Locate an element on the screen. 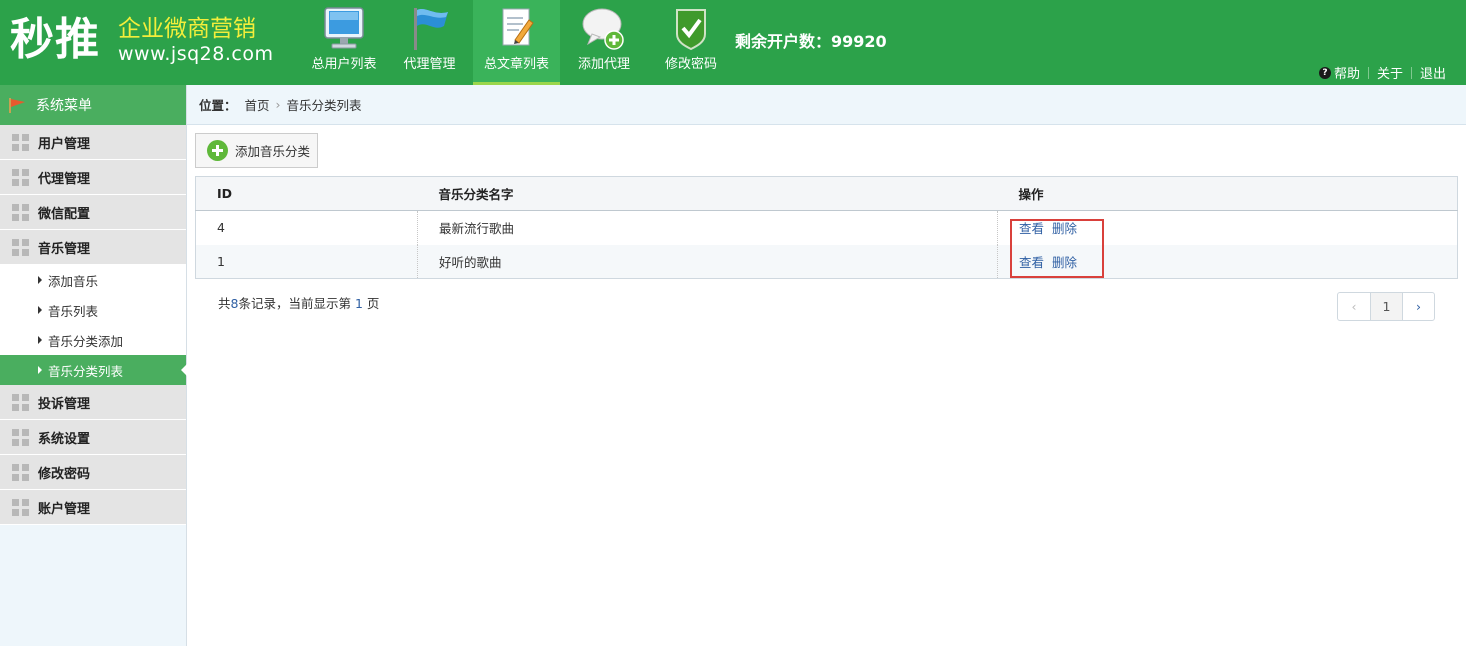 Image resolution: width=1466 pixels, height=646 pixels. sidebar-group-label: 代理管理 is located at coordinates (64, 179).